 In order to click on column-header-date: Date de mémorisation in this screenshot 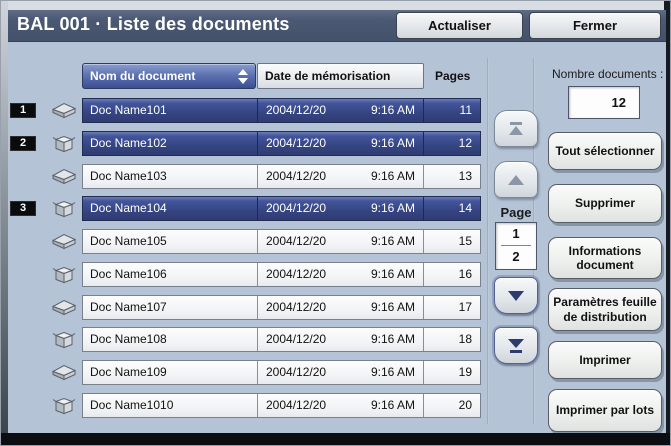, I will do `click(340, 76)`.